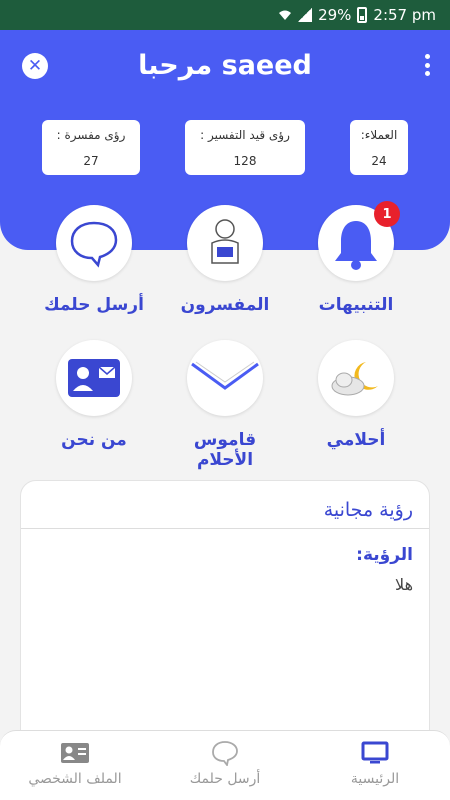 This screenshot has height=800, width=450. I want to click on stat-value: 27, so click(91, 161).